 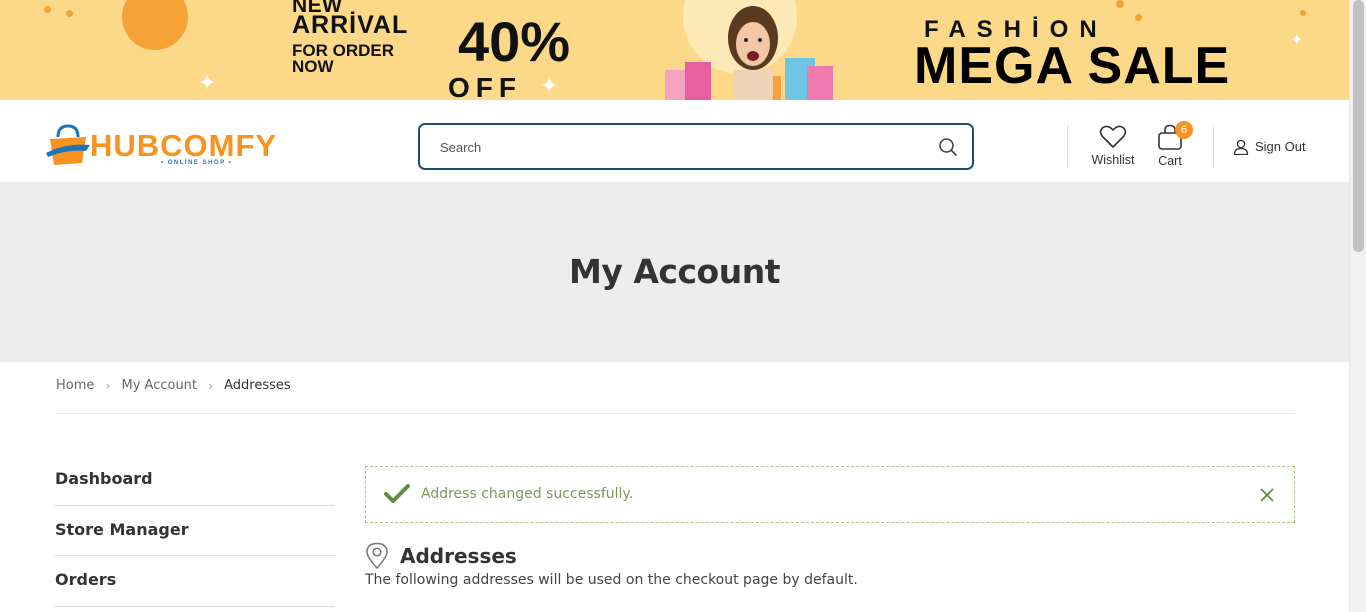 What do you see at coordinates (155, 25) in the screenshot?
I see `banner-sun-decoration` at bounding box center [155, 25].